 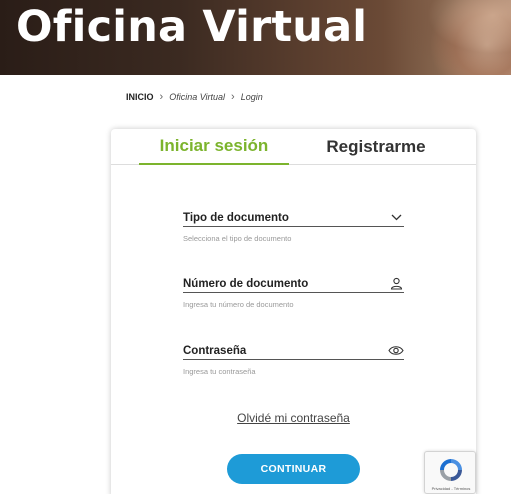 I want to click on document-type-hint: Selecciona el tipo de documento, so click(x=237, y=238).